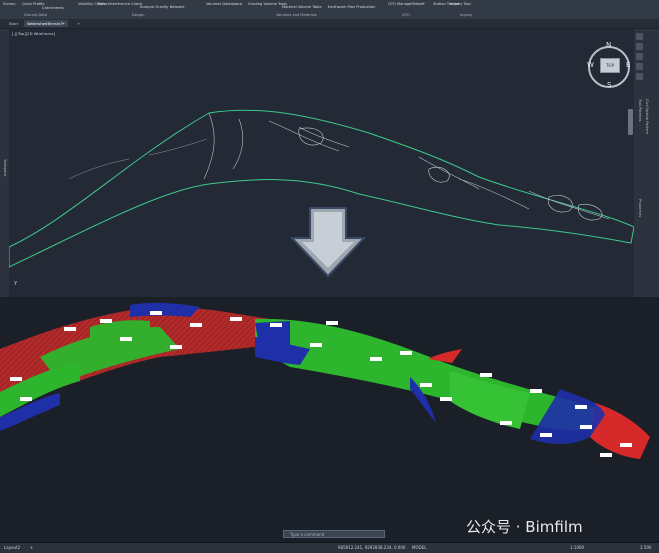 This screenshot has height=553, width=659. I want to click on fullnav-icon, so click(639, 76).